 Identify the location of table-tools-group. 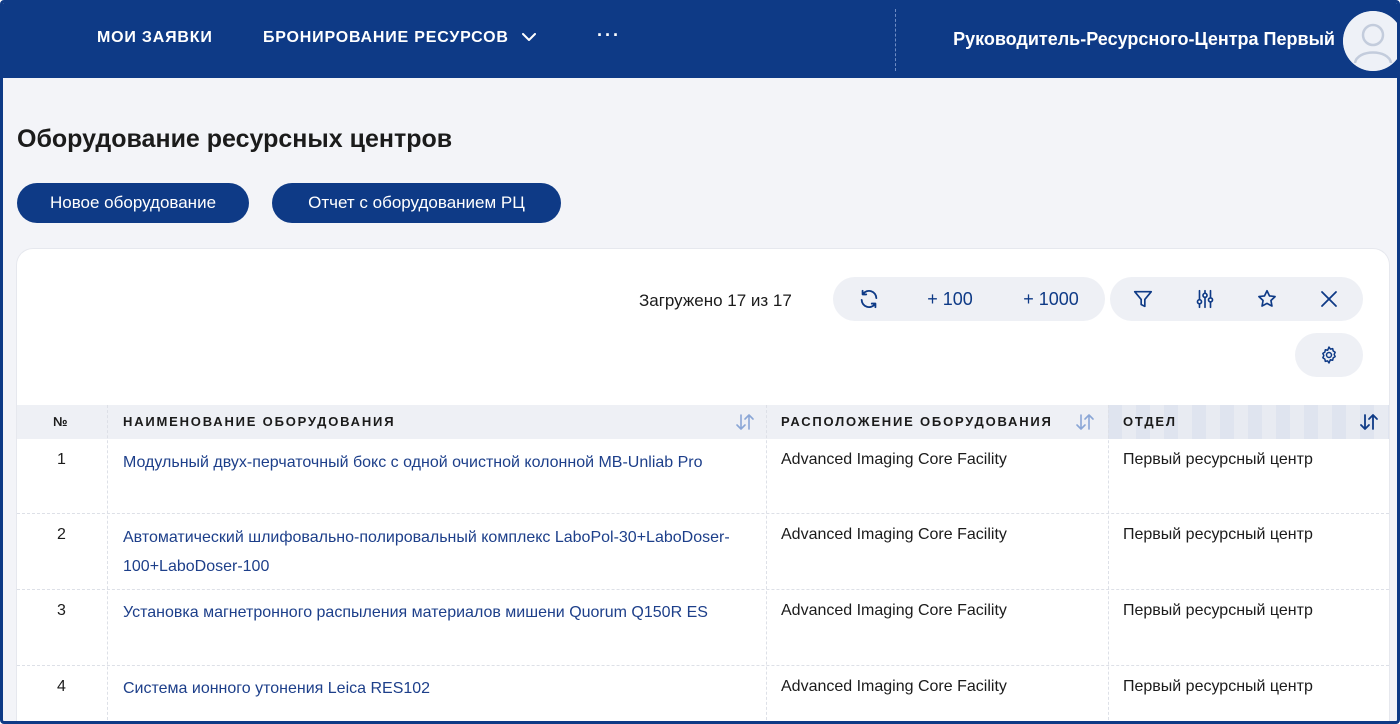
(1236, 299).